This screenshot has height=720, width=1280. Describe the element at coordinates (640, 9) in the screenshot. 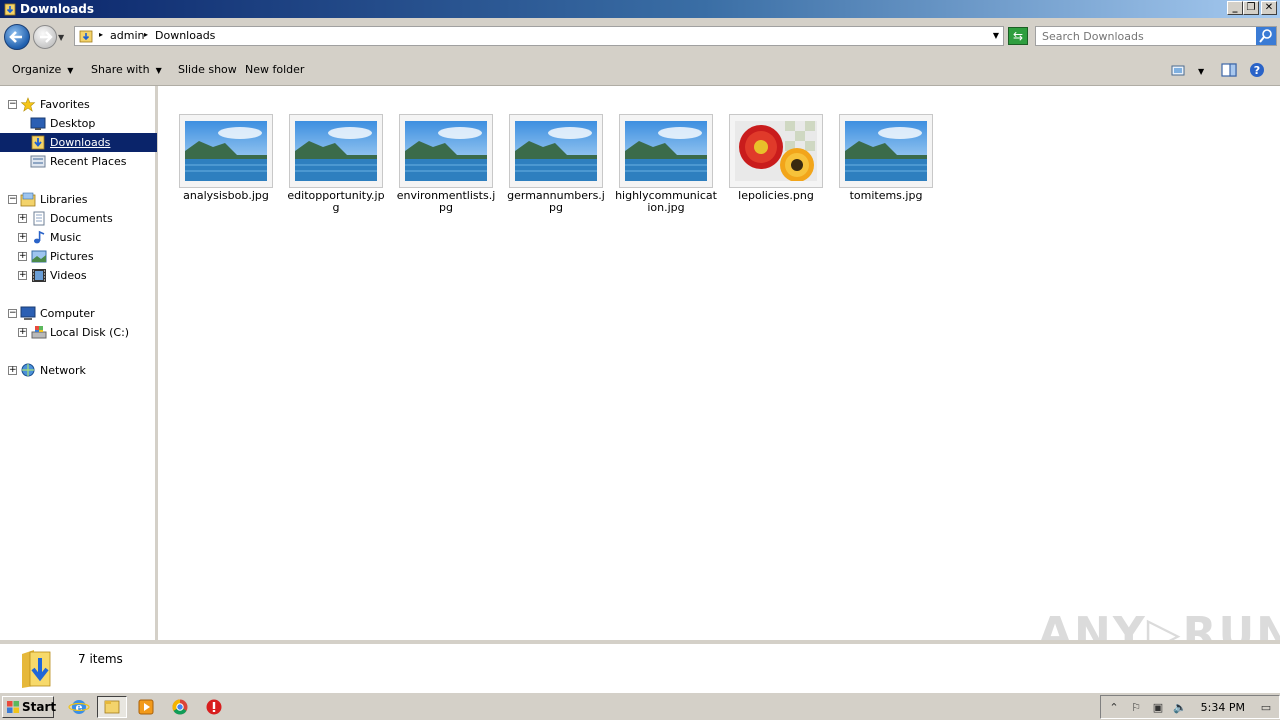

I see `title-bar: Downloads _ ❐ ✕` at that location.